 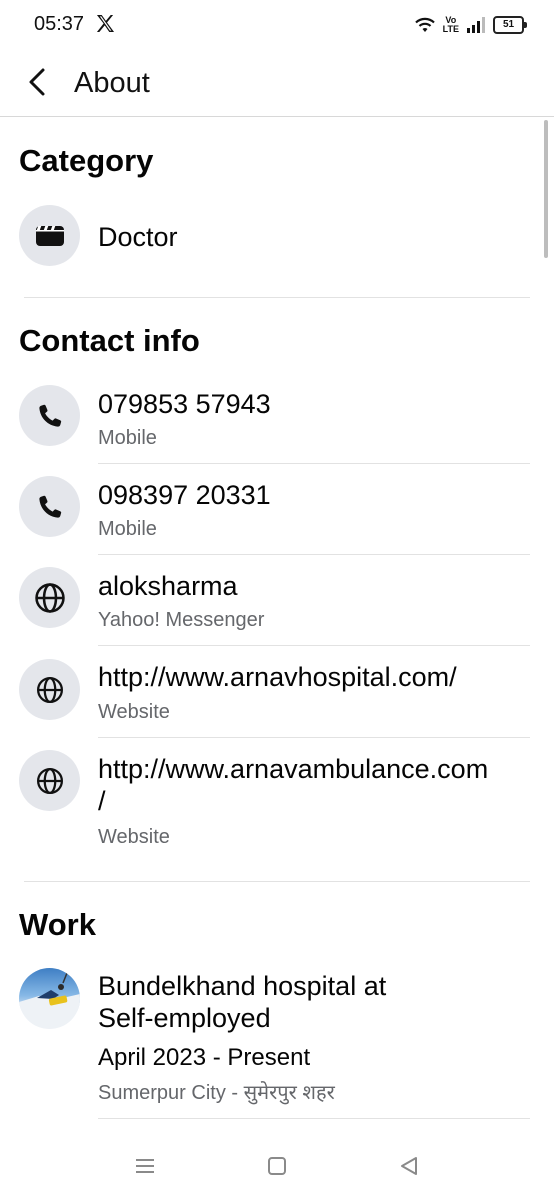 I want to click on workplace-avatar, so click(x=49, y=998).